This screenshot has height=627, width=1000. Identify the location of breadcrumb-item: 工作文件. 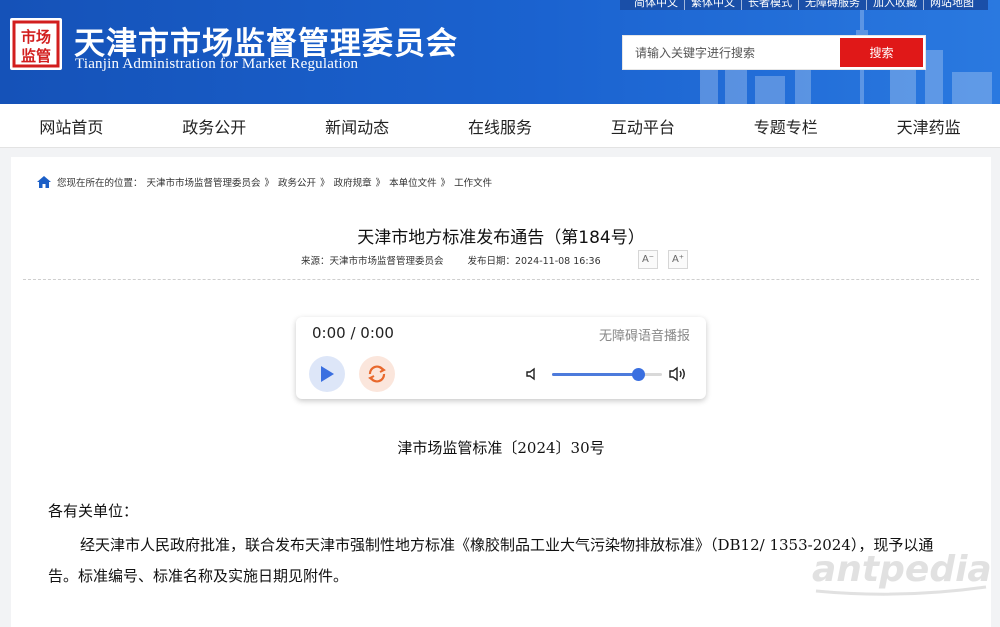
(473, 182).